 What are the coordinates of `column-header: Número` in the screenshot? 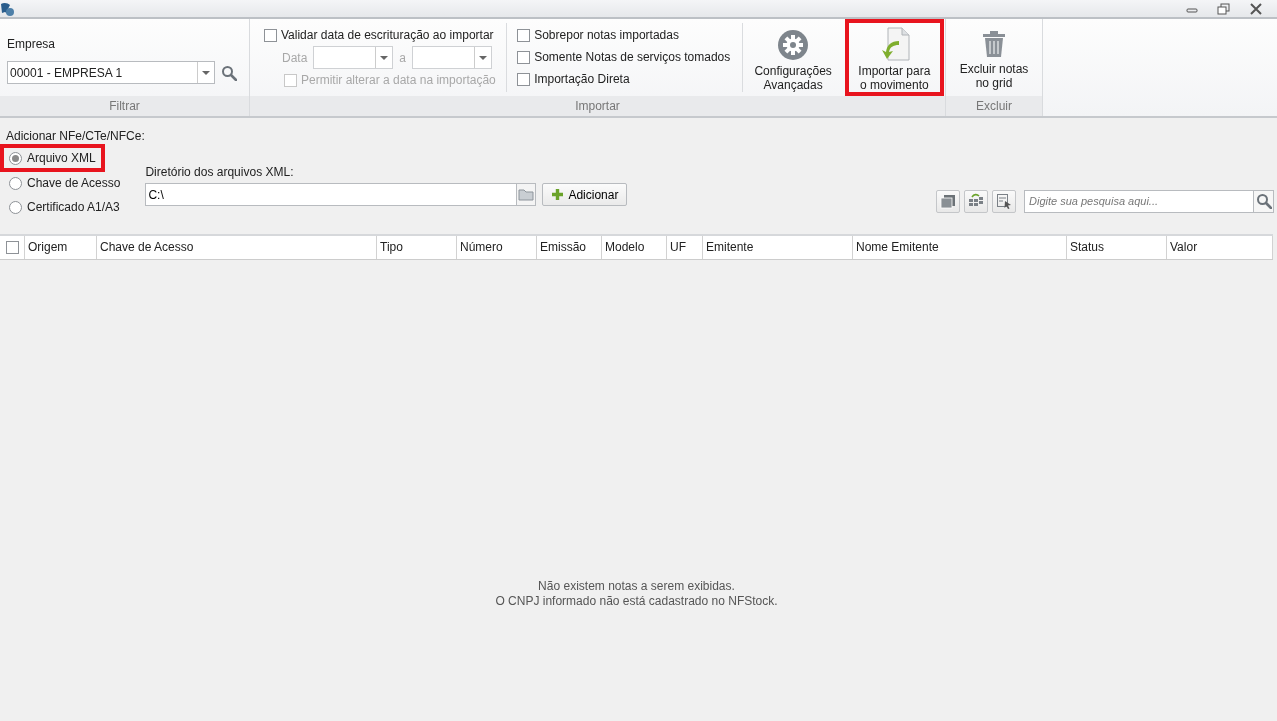 It's located at (497, 247).